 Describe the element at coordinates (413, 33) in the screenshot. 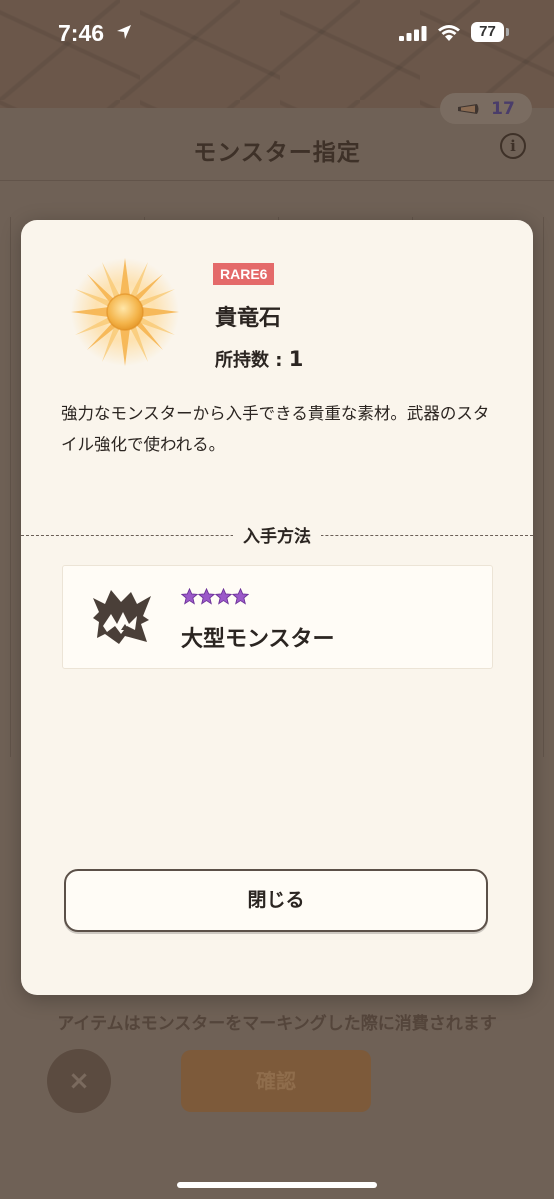

I see `signal-icon` at that location.